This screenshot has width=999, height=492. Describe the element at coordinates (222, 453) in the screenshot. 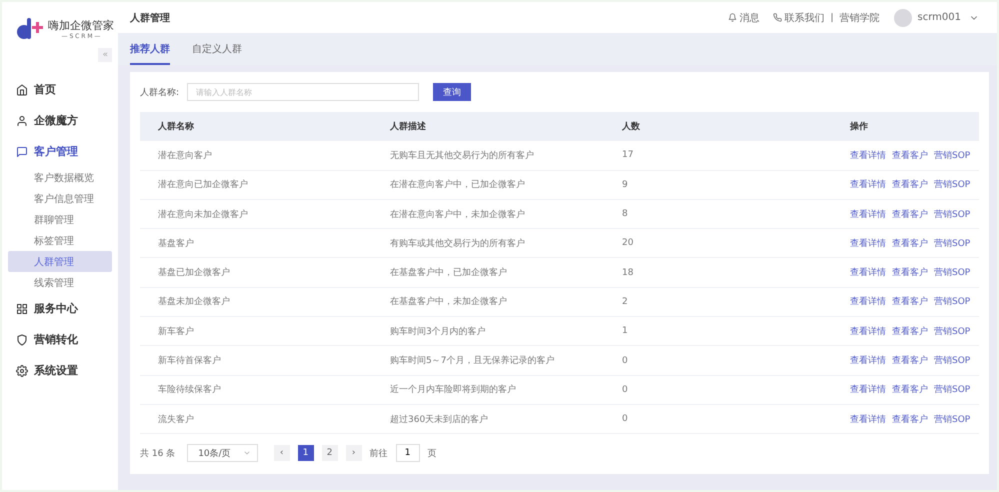

I see `page-size-select: 10条/页` at that location.